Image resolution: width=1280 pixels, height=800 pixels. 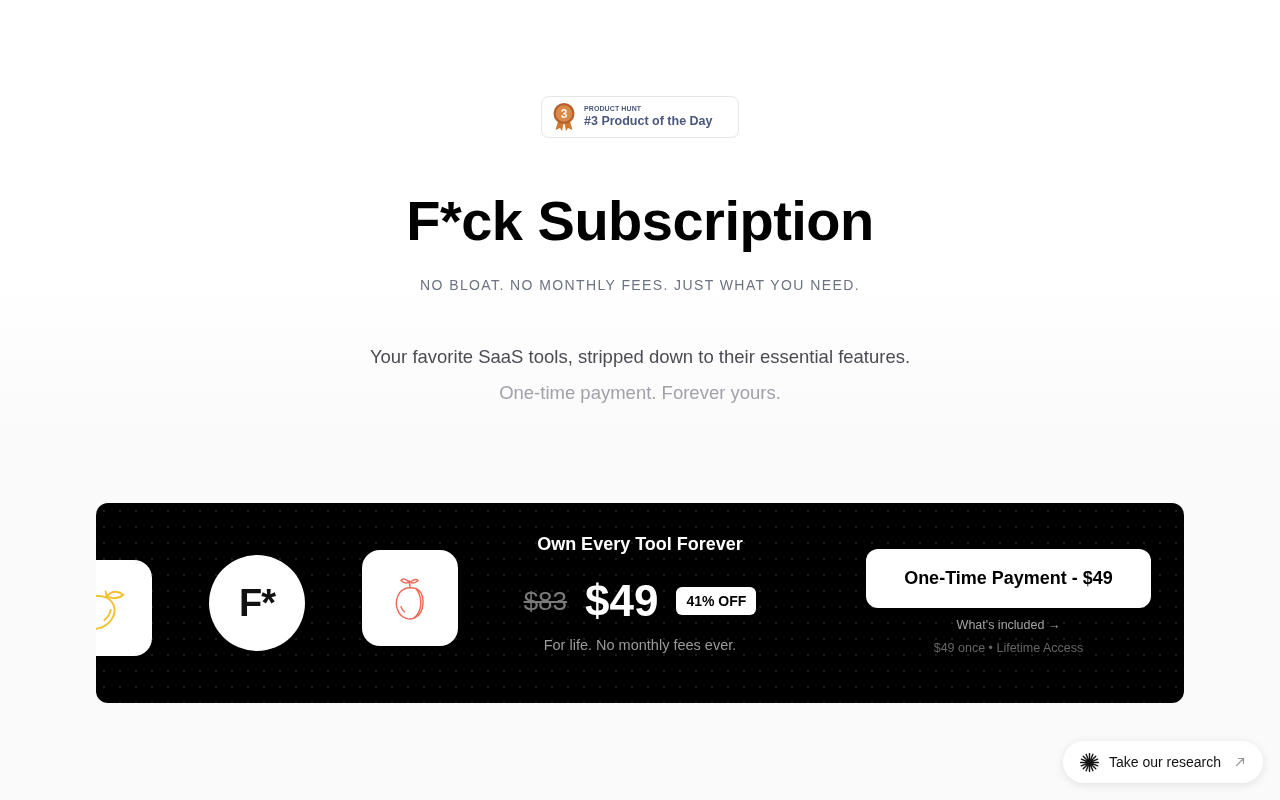 What do you see at coordinates (1163, 762) in the screenshot?
I see `research-button: Take our research` at bounding box center [1163, 762].